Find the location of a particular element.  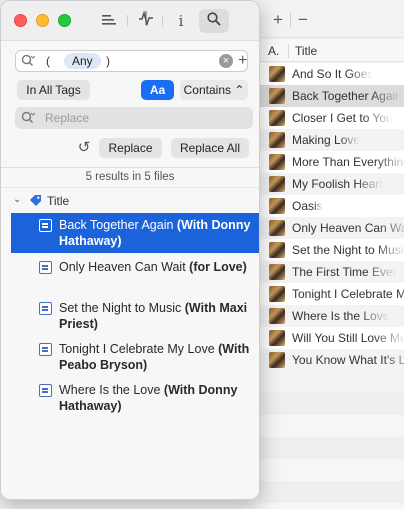

chevron-down-icon: ⌄ is located at coordinates (17, 199).